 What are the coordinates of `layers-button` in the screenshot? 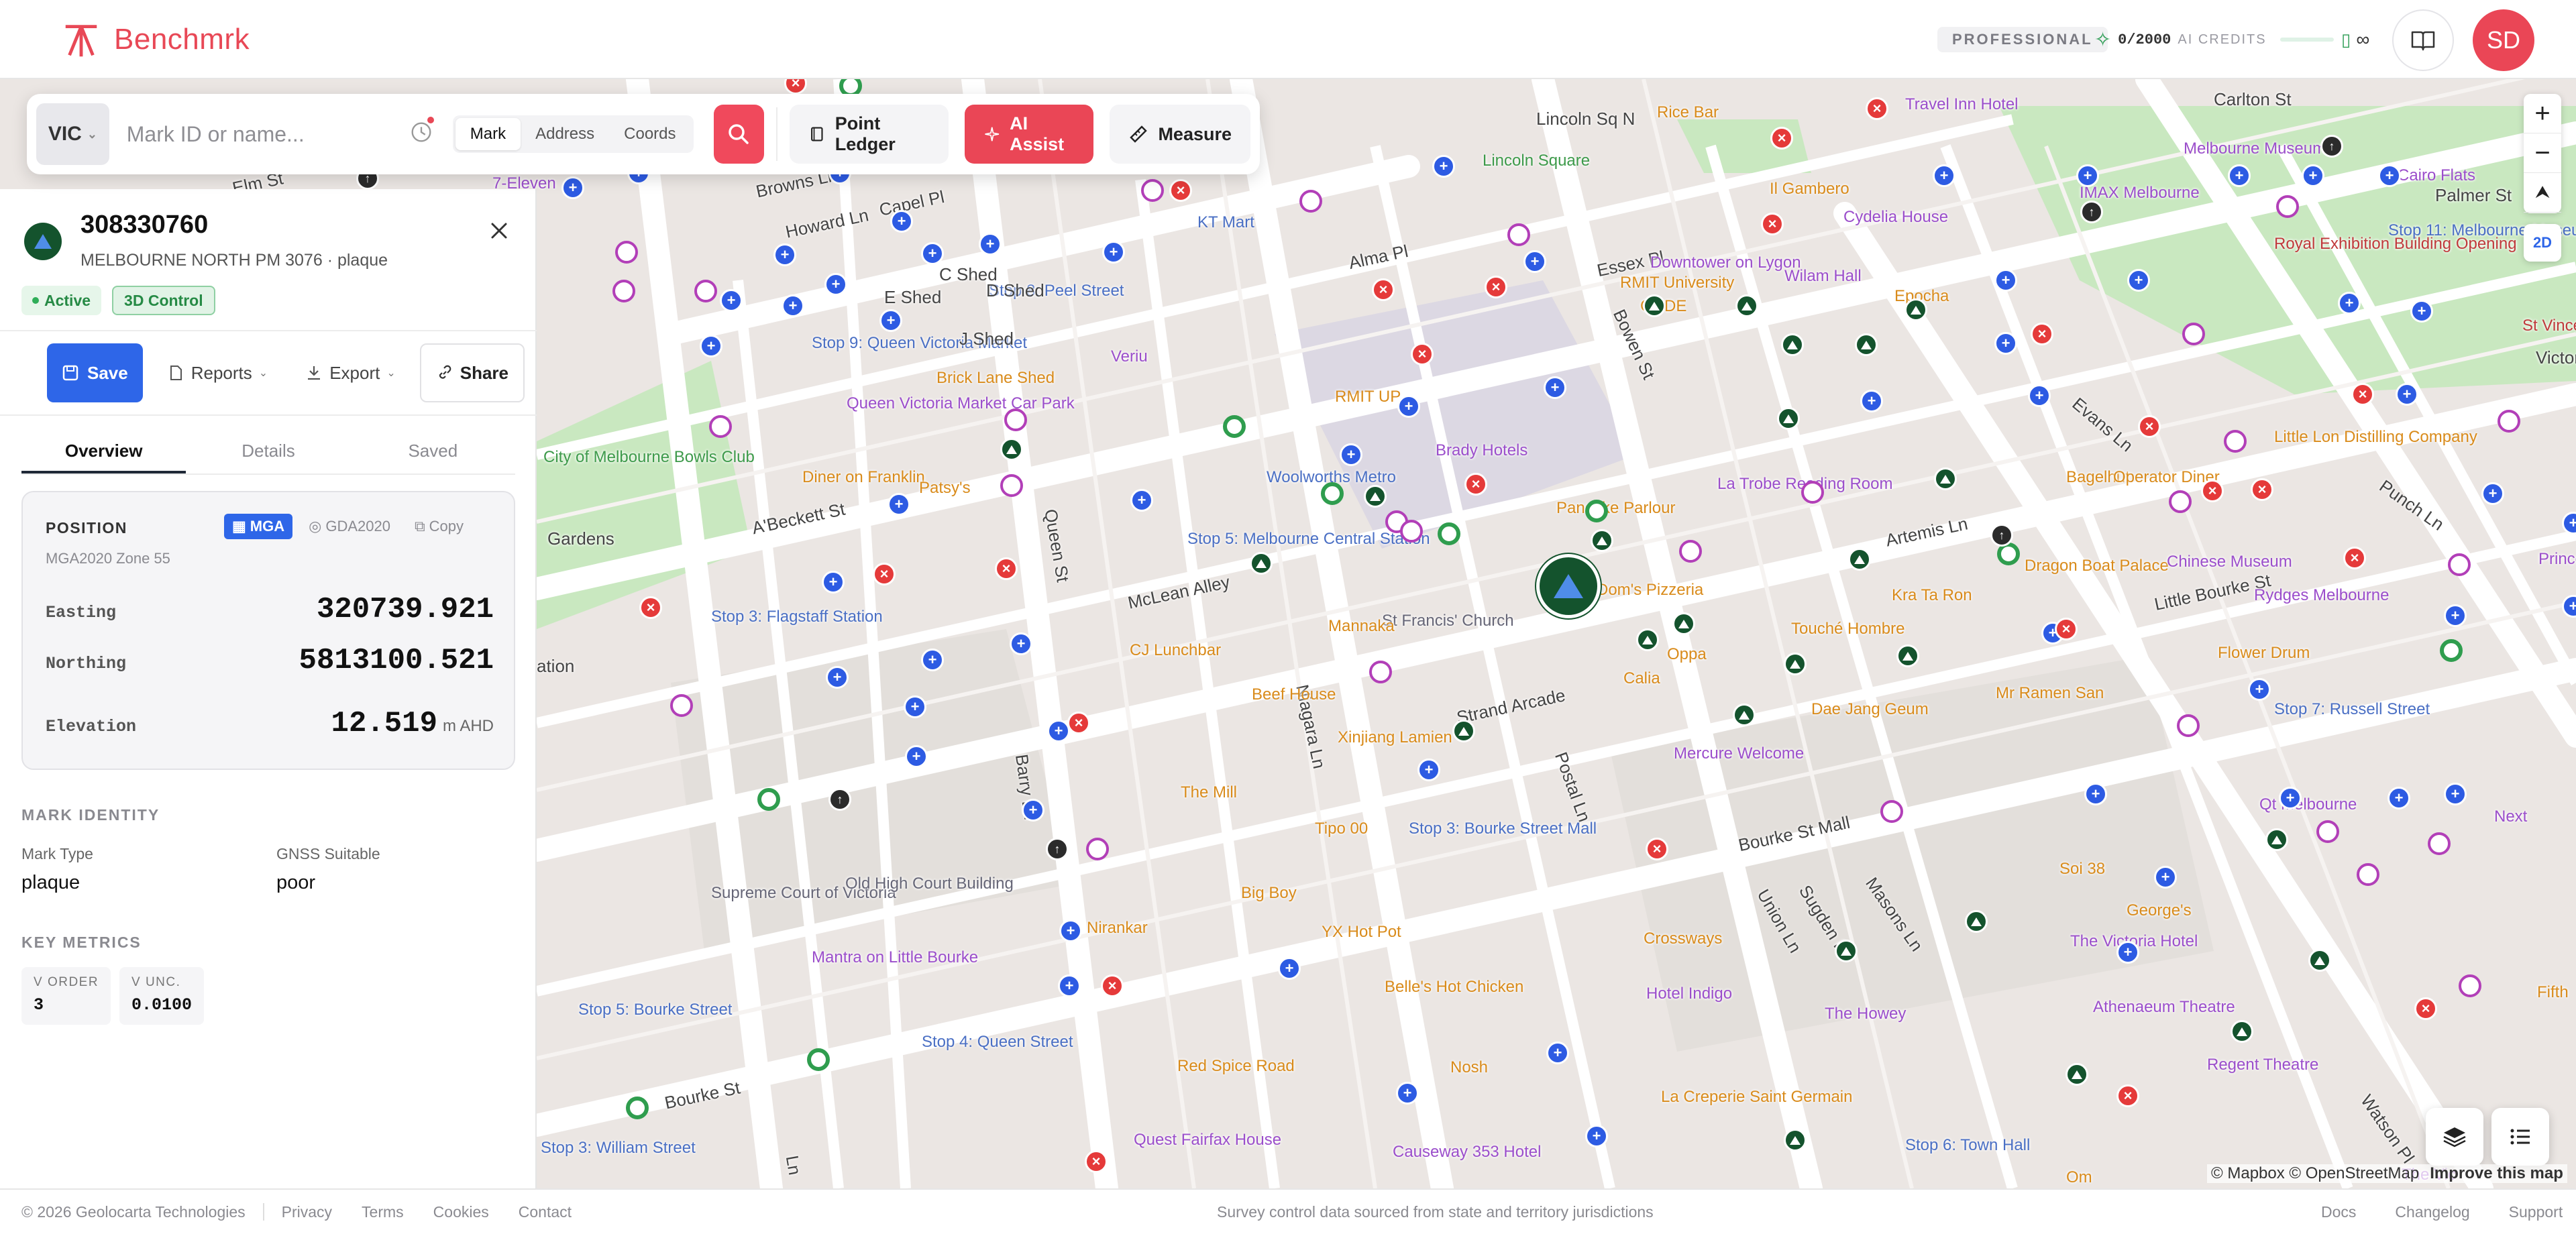 It's located at (2454, 1137).